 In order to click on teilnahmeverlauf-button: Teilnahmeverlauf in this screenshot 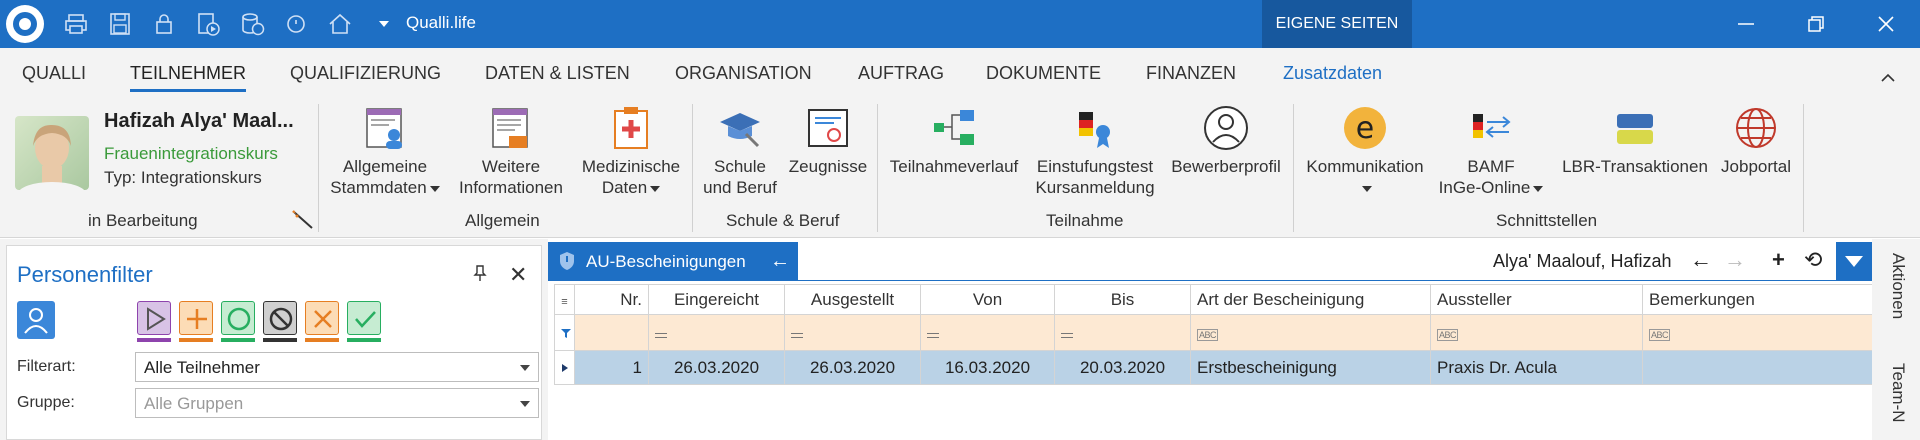, I will do `click(954, 140)`.